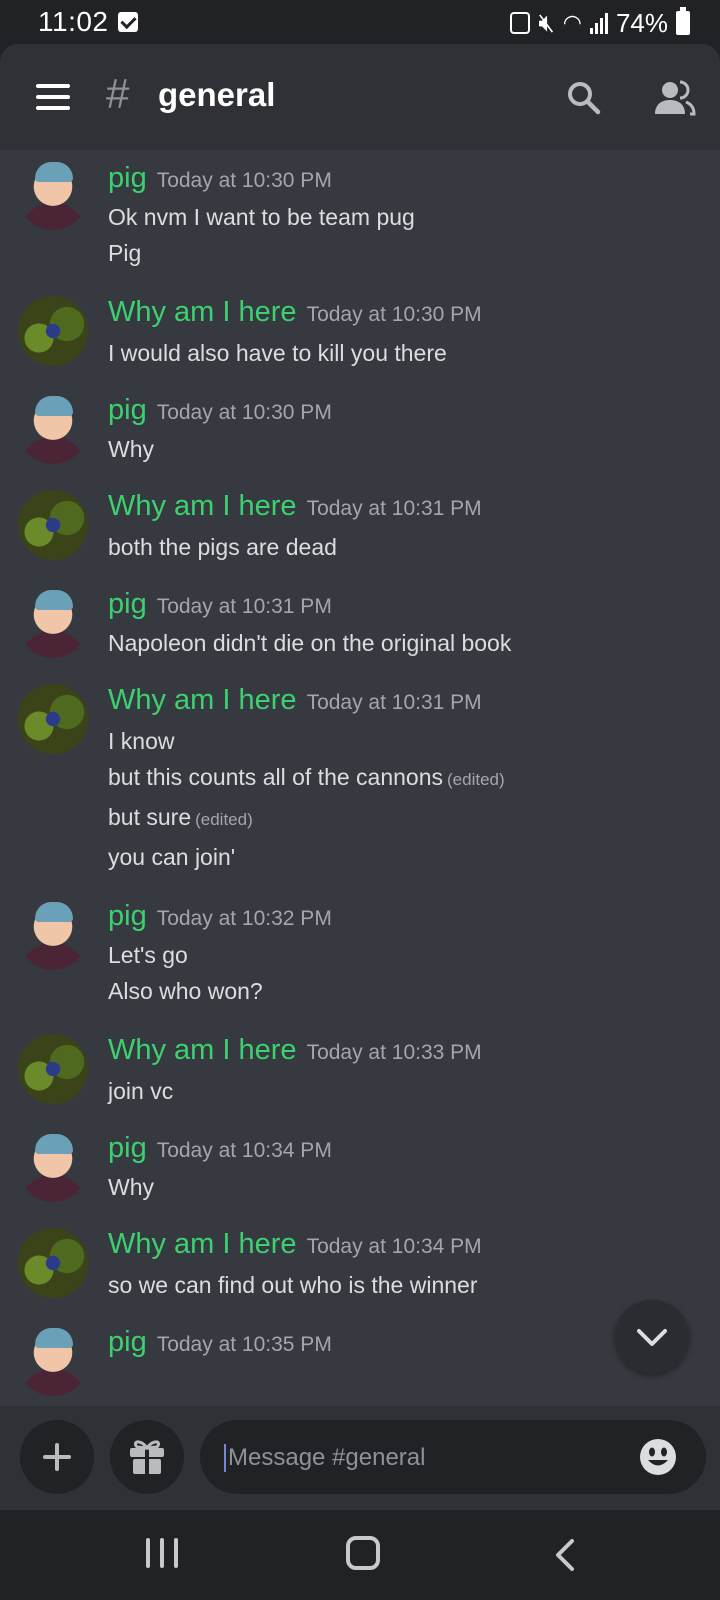  Describe the element at coordinates (53, 97) in the screenshot. I see `menu-icon` at that location.